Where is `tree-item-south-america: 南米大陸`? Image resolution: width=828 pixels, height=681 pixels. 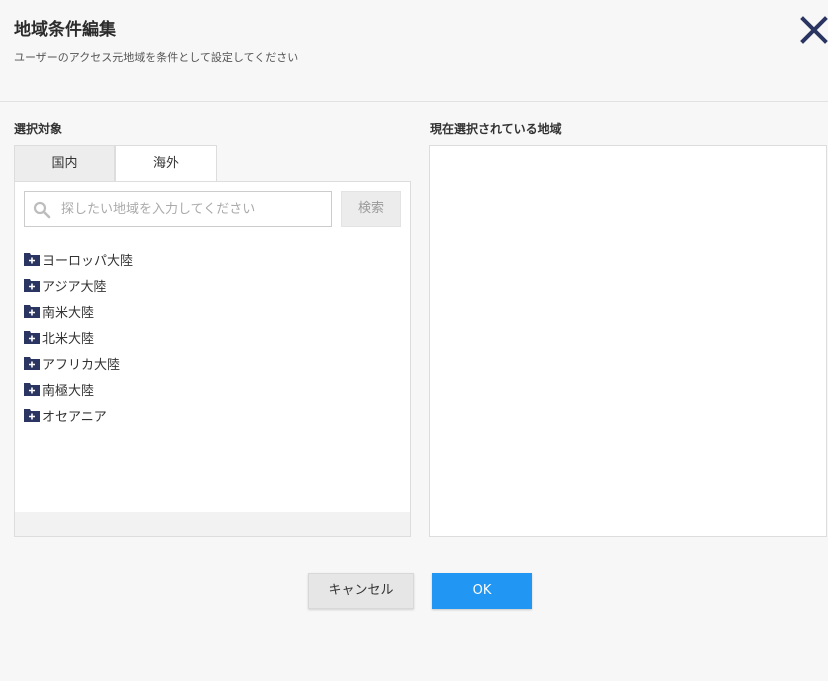 tree-item-south-america: 南米大陸 is located at coordinates (78, 311).